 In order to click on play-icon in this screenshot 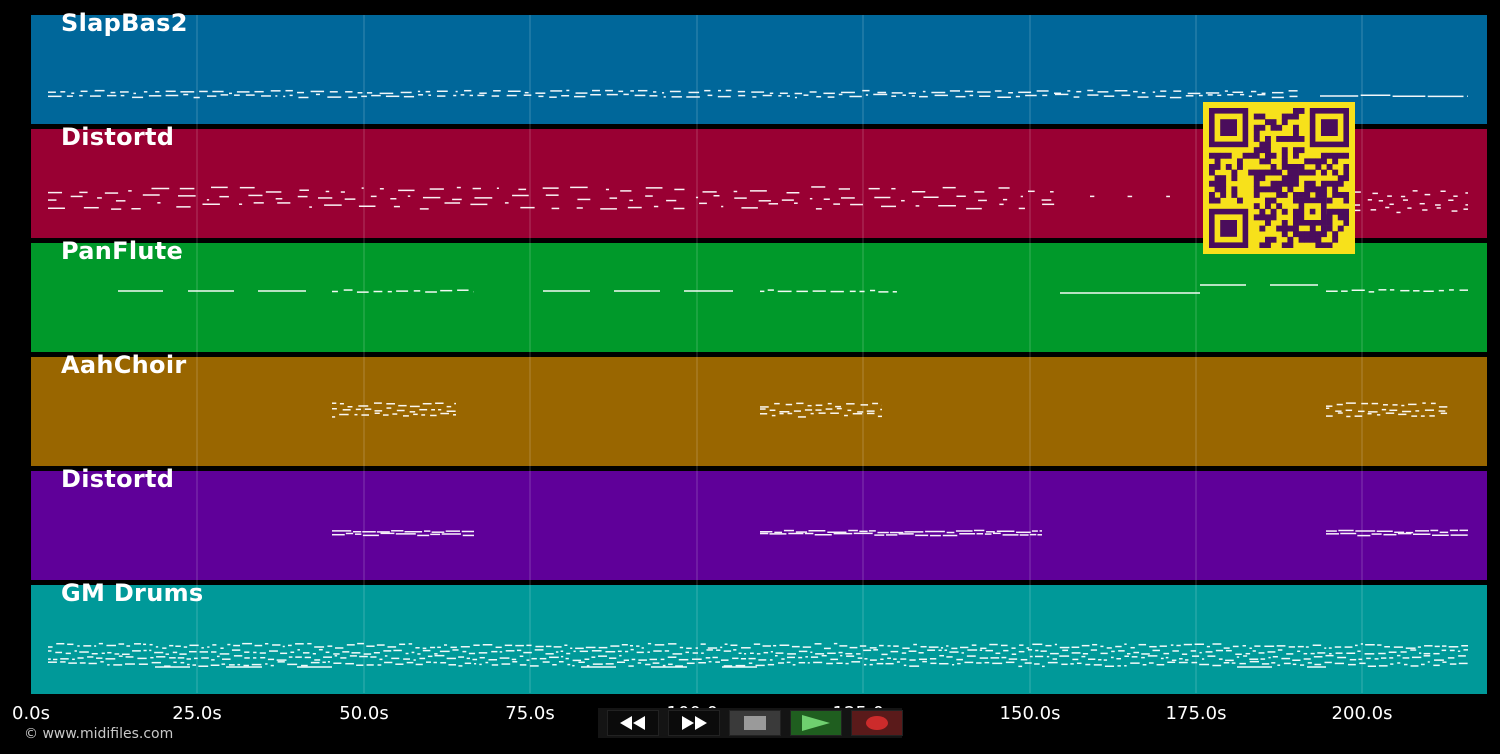, I will do `click(816, 723)`.